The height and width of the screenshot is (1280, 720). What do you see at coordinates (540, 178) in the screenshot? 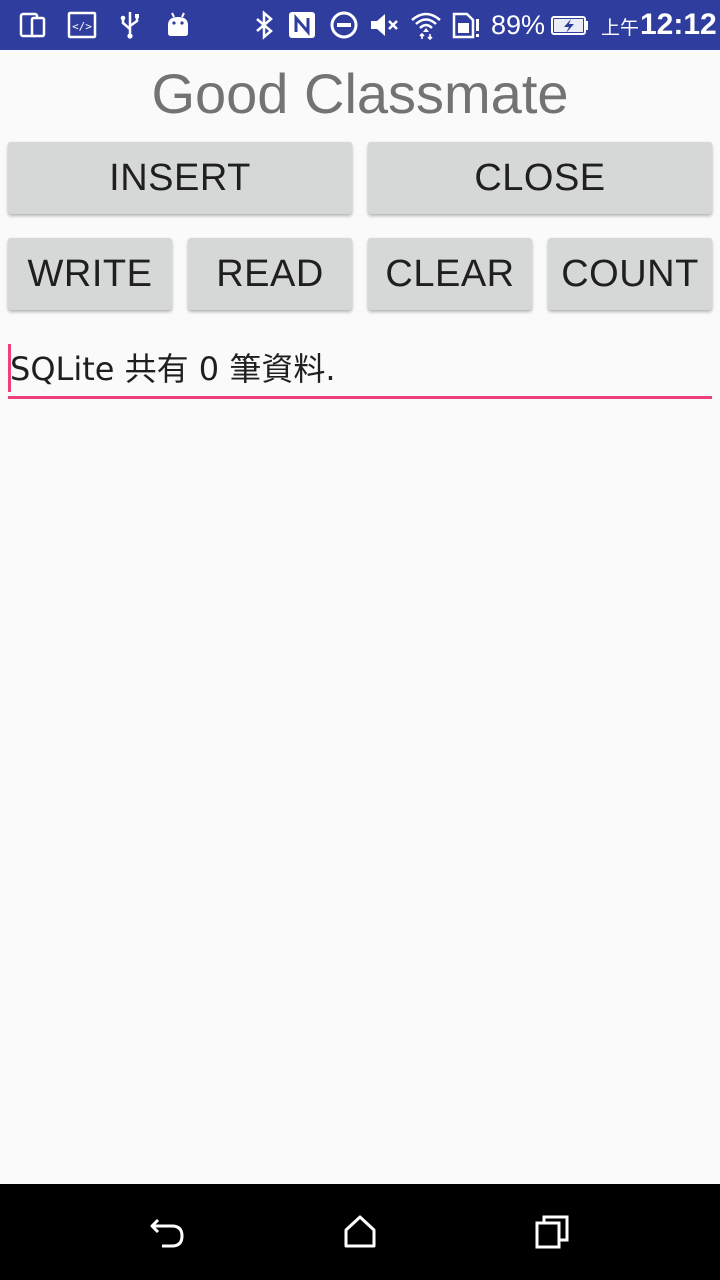
I see `close-button: CLOSE` at bounding box center [540, 178].